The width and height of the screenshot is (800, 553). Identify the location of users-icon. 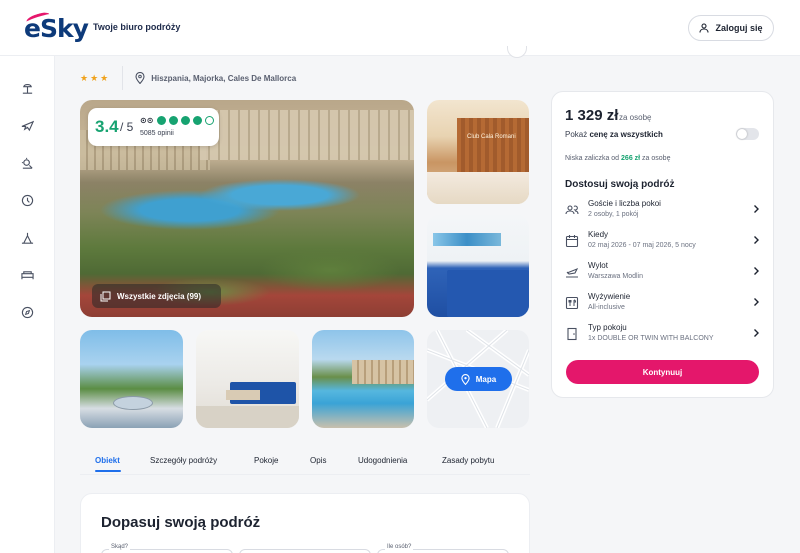
(572, 210).